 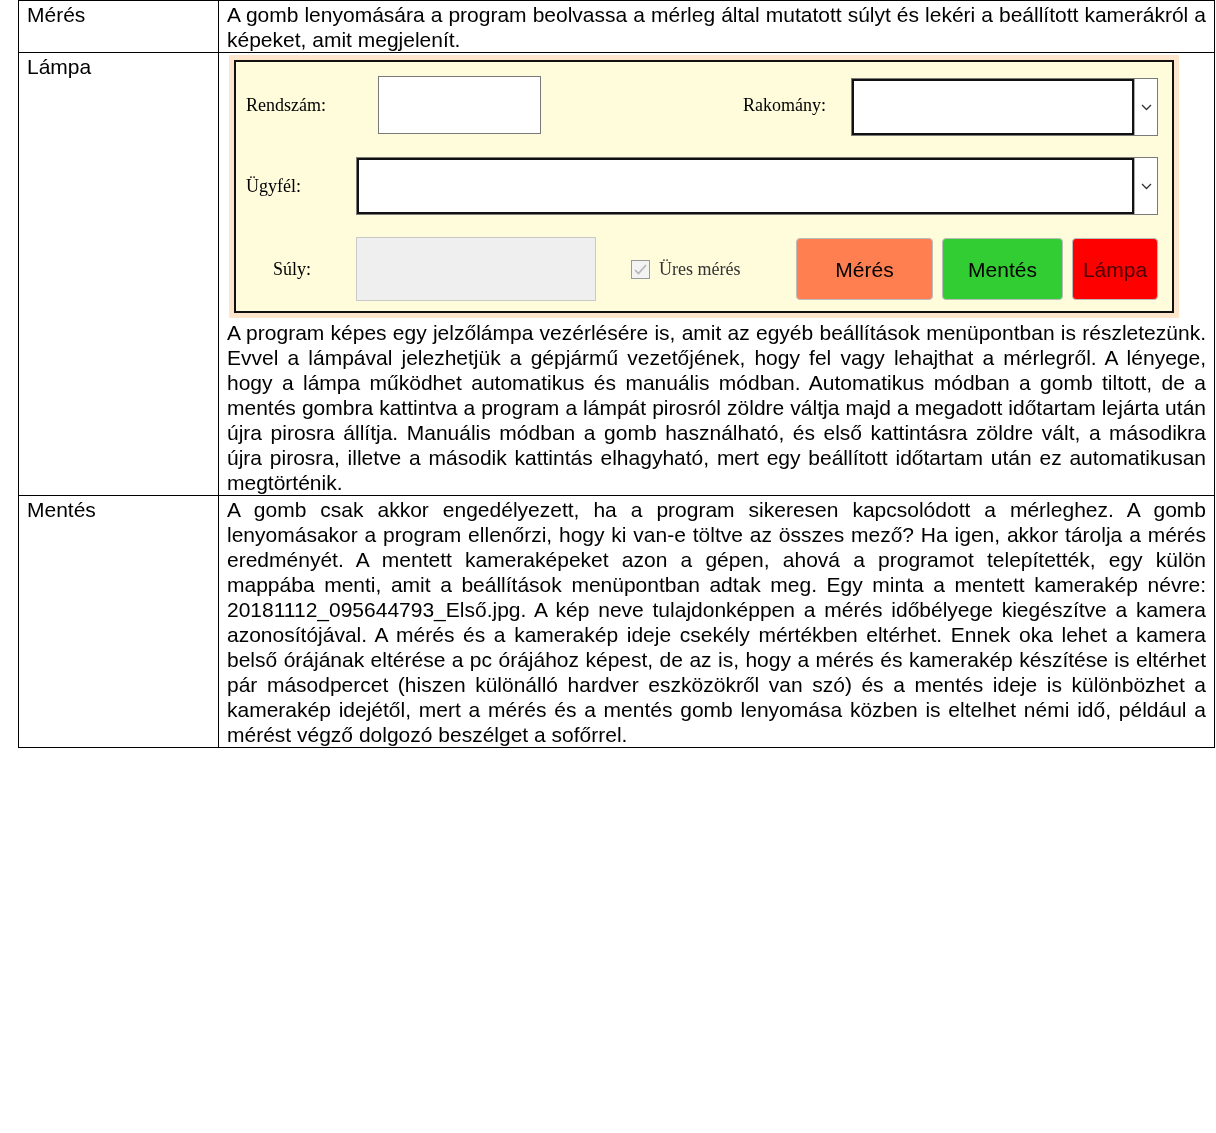 What do you see at coordinates (716, 27) in the screenshot?
I see `paragraph: A gomb lenyomására a program beolvassa a mérleg által mutatott súlyt és lekéri a beállított kamerákról a képeket, amit megjelenít.` at bounding box center [716, 27].